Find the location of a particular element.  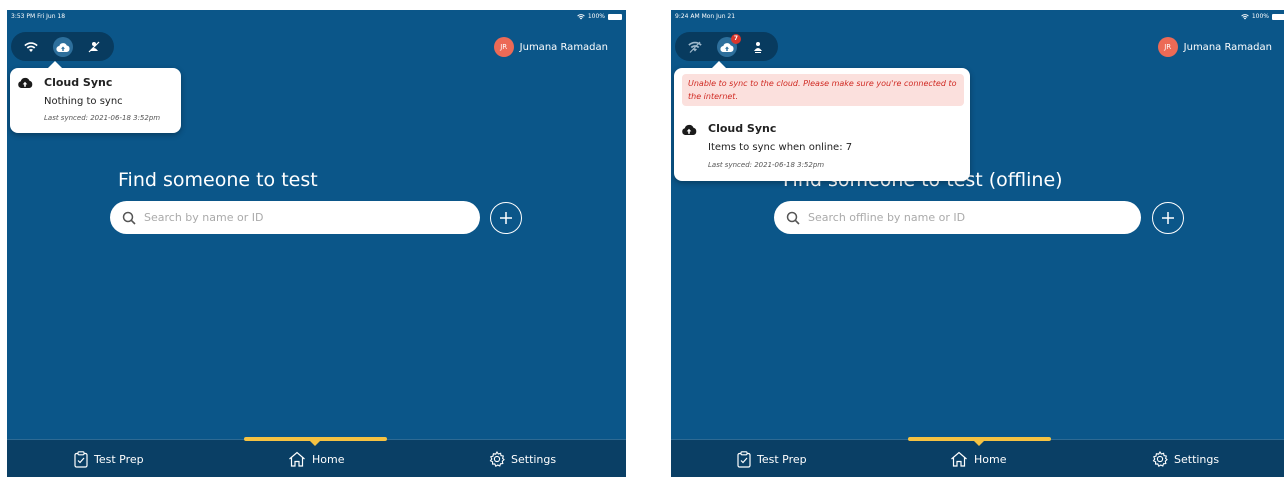

popover-message: Items to sync when online: 7 is located at coordinates (780, 147).